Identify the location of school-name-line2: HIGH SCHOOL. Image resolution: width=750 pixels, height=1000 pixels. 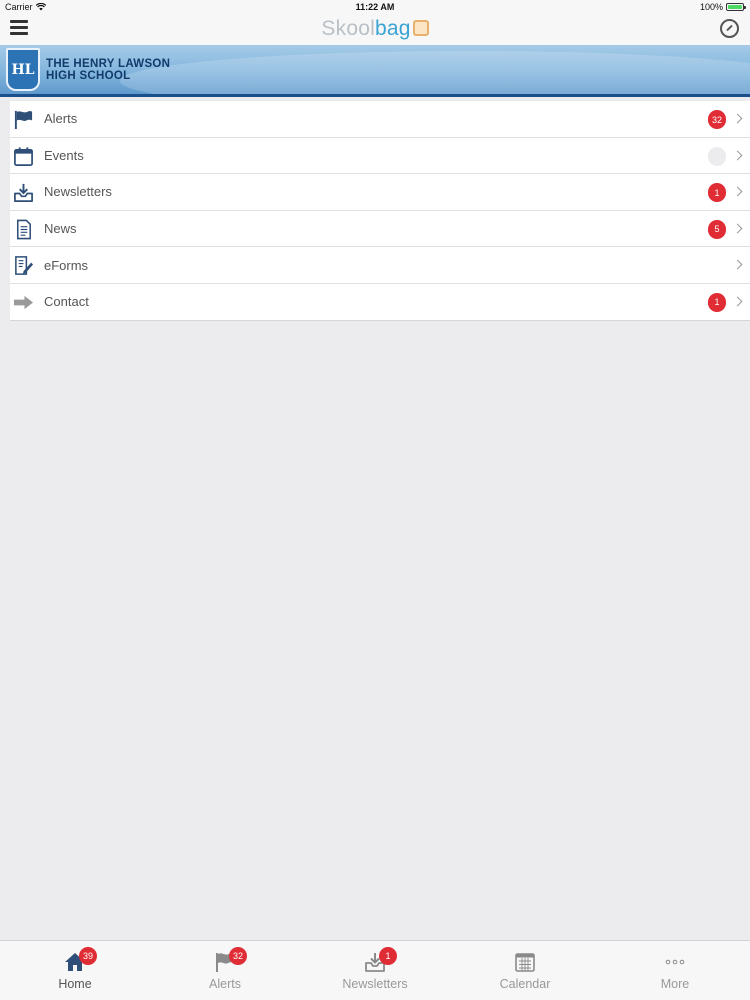
(88, 76).